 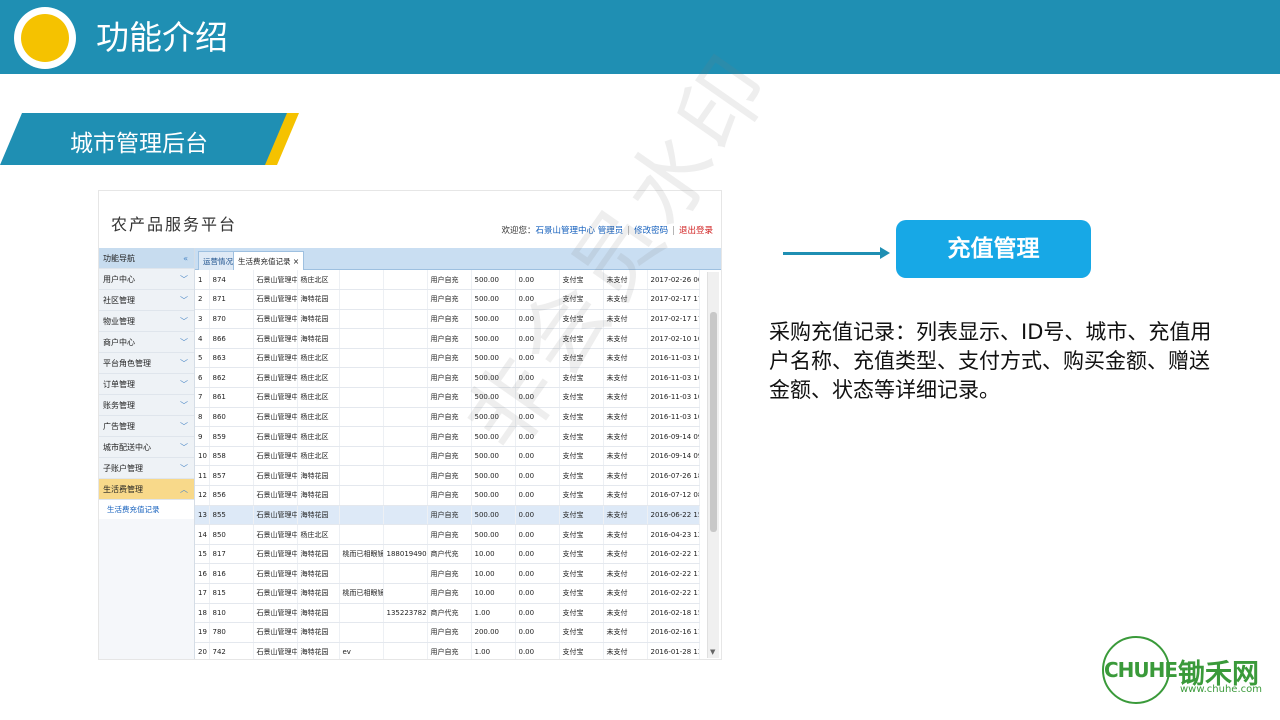 I want to click on sidebar-item: 物业管理 ﹀, so click(x=146, y=321).